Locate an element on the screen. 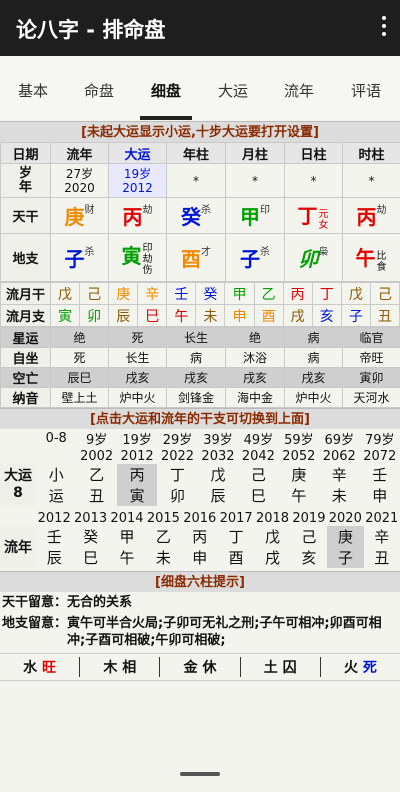  row-label-zizuo: 自坐 is located at coordinates (25, 357).